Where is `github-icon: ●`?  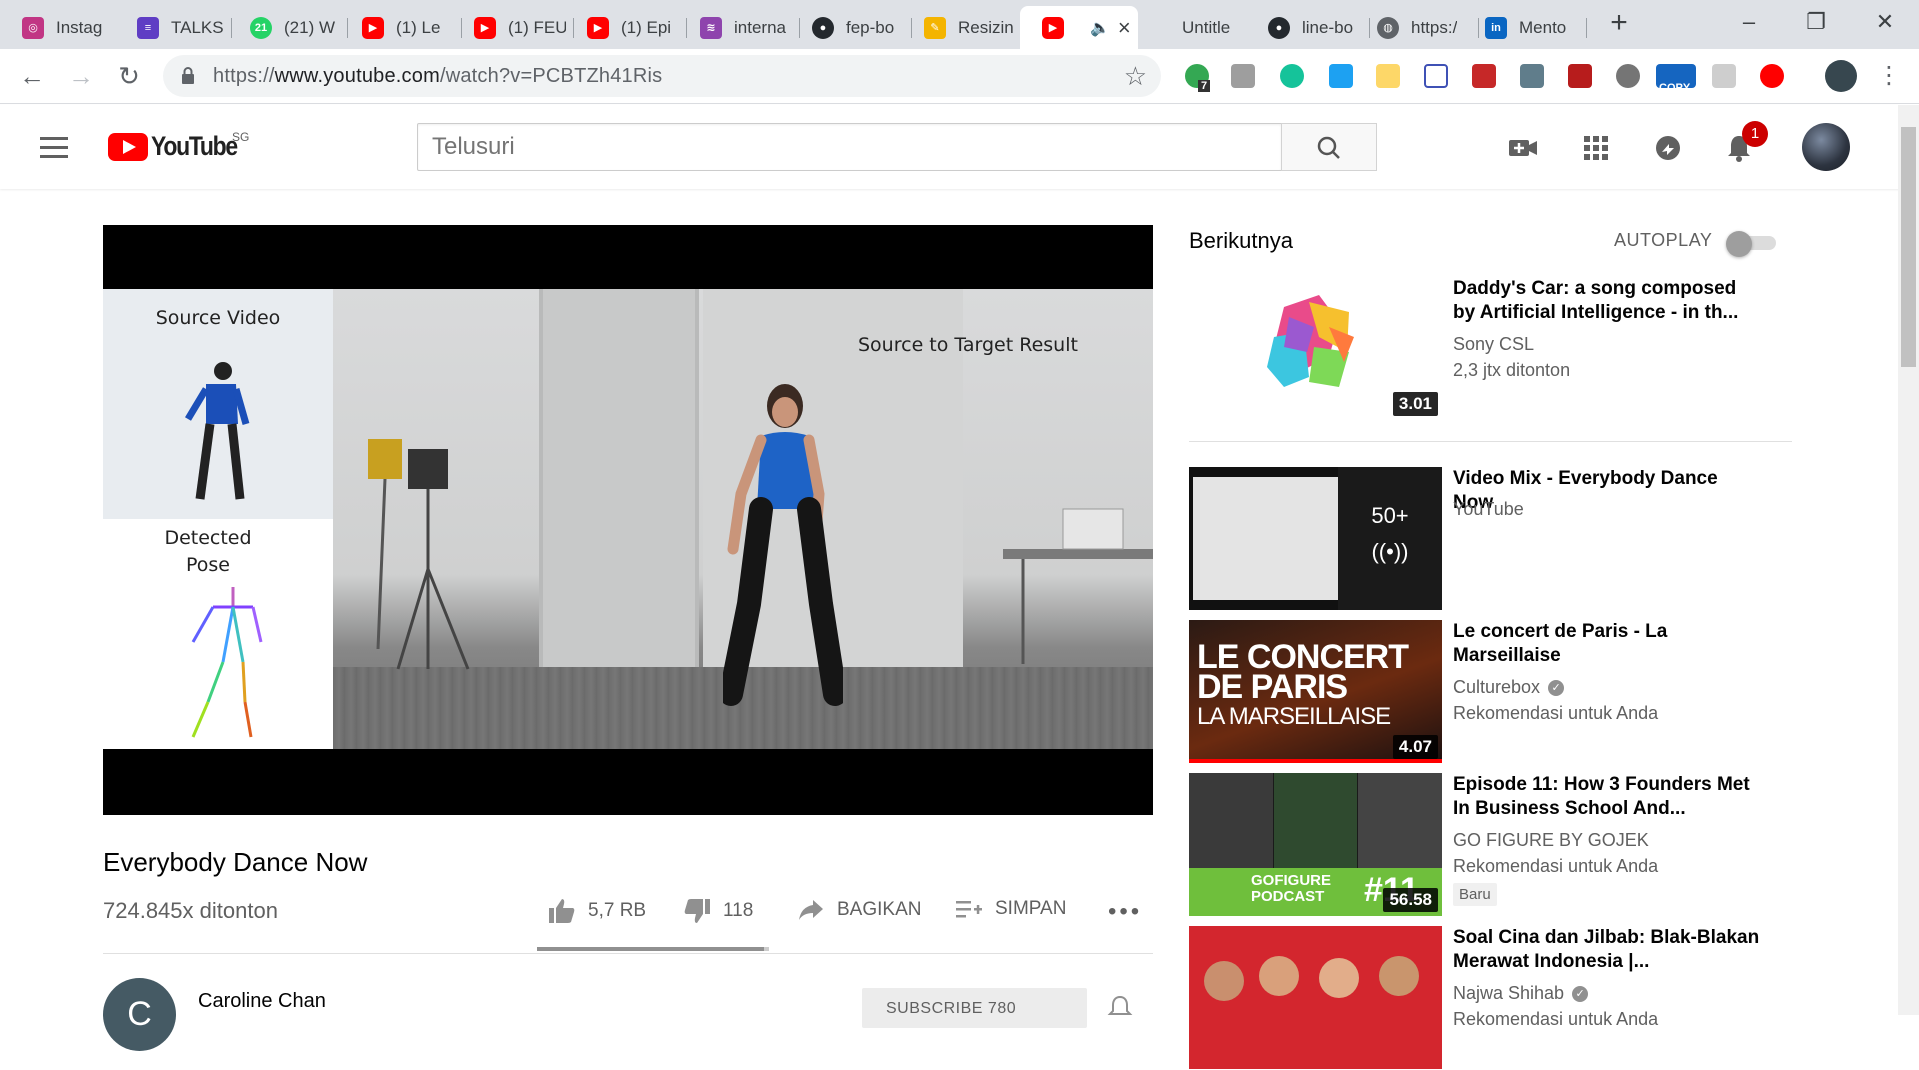
github-icon: ● is located at coordinates (823, 27).